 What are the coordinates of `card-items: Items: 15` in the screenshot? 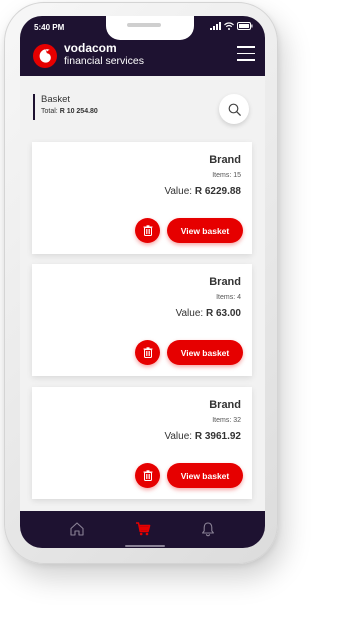 It's located at (226, 175).